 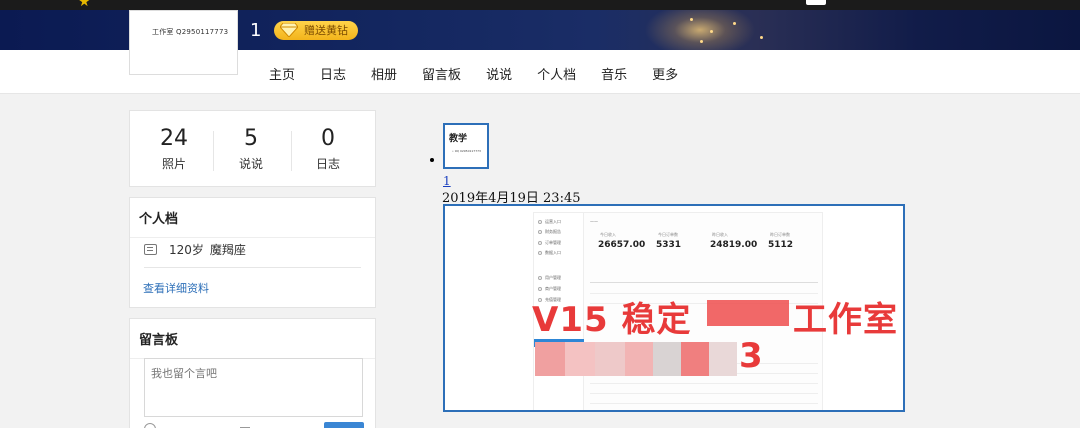 What do you see at coordinates (250, 164) in the screenshot?
I see `stat-label: 说说` at bounding box center [250, 164].